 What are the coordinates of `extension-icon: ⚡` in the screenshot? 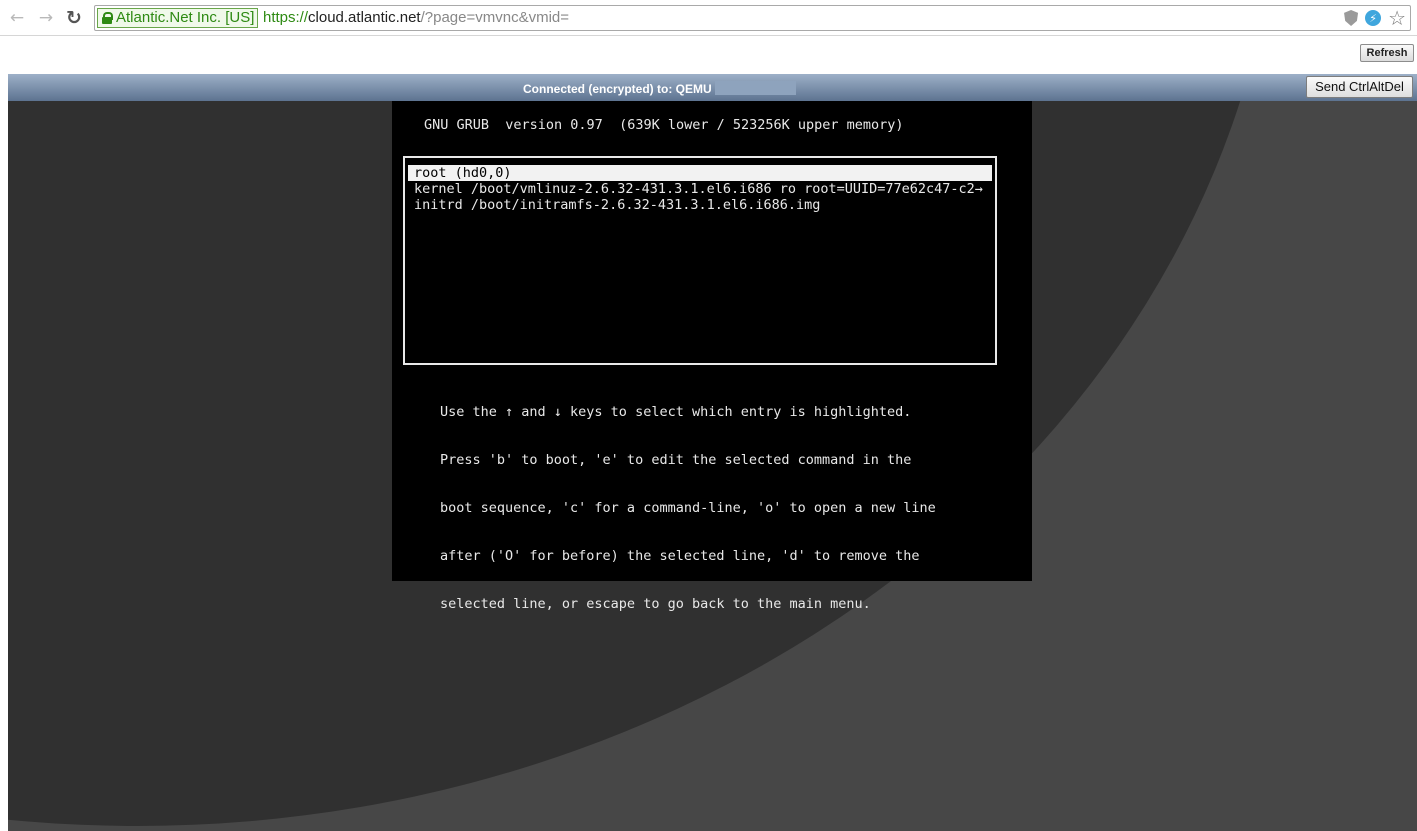 It's located at (1373, 18).